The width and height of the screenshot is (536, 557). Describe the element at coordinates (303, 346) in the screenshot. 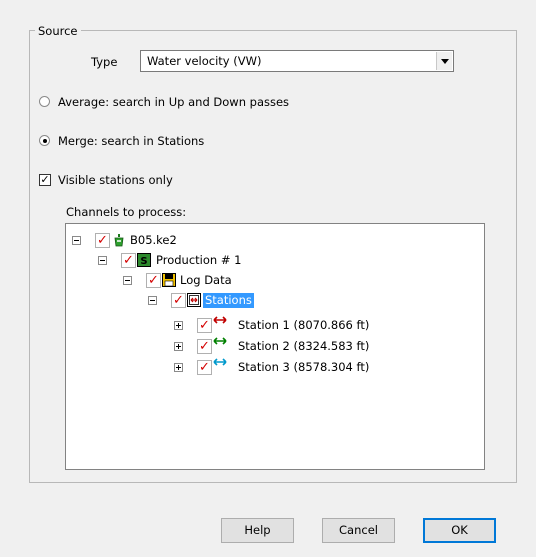

I see `tree-label-station-2: Station 2 (8324.583 ft)` at that location.